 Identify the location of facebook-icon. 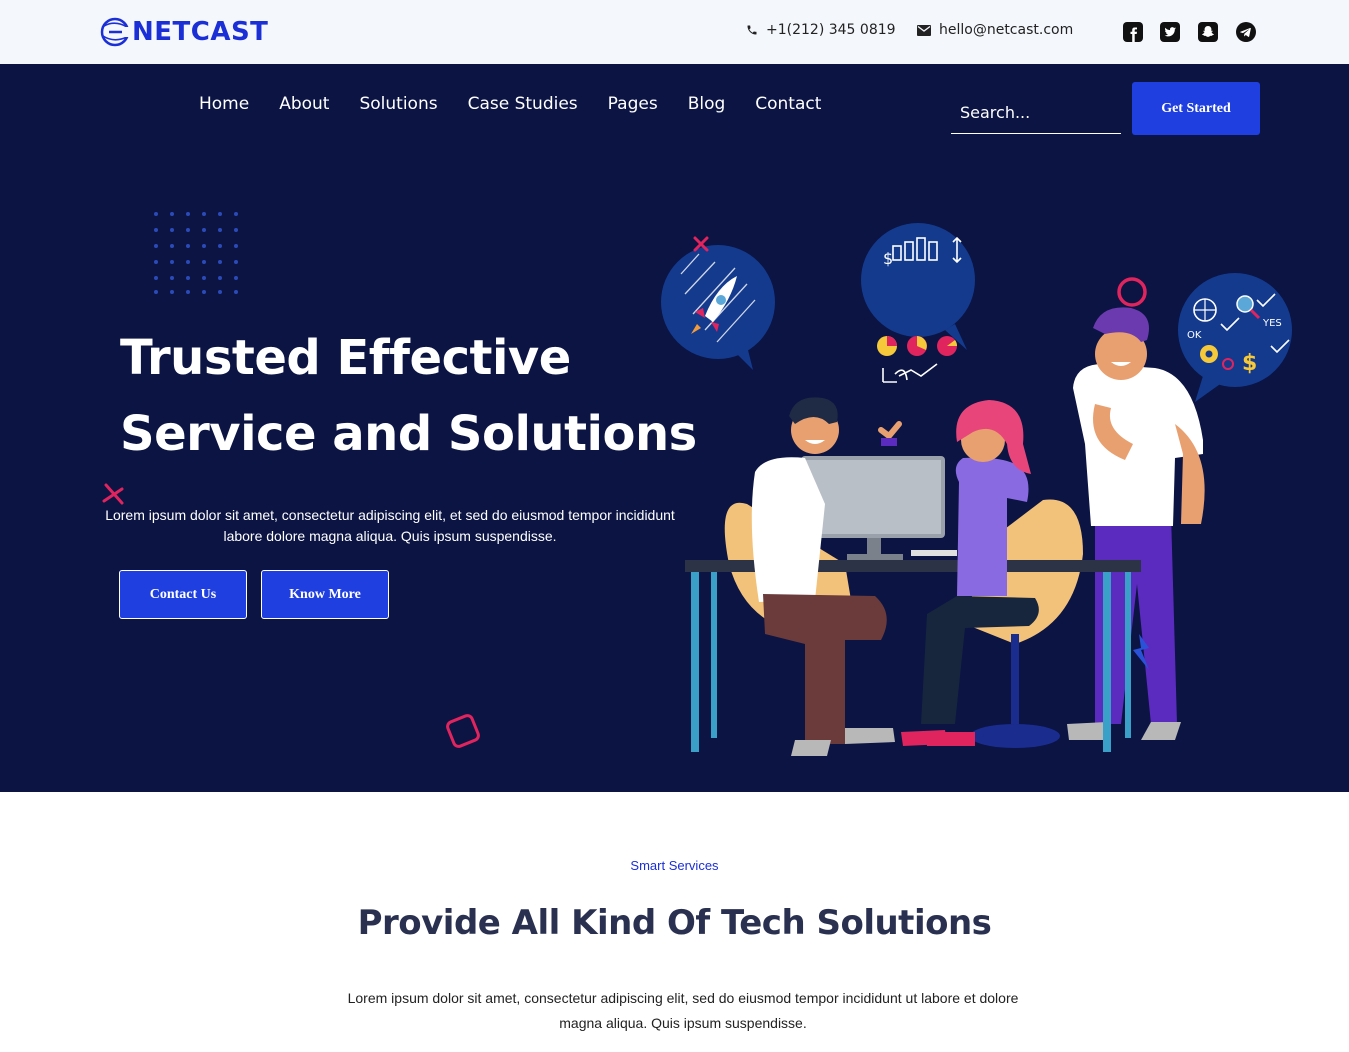
(1133, 32).